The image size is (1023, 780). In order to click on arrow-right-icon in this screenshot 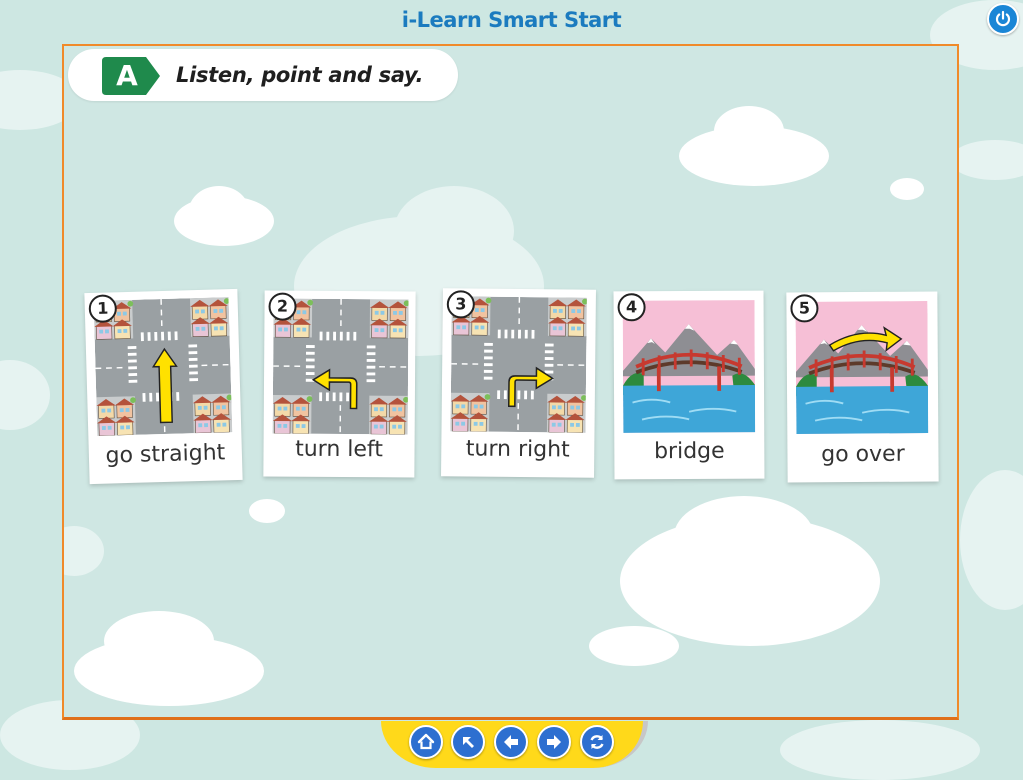, I will do `click(554, 742)`.